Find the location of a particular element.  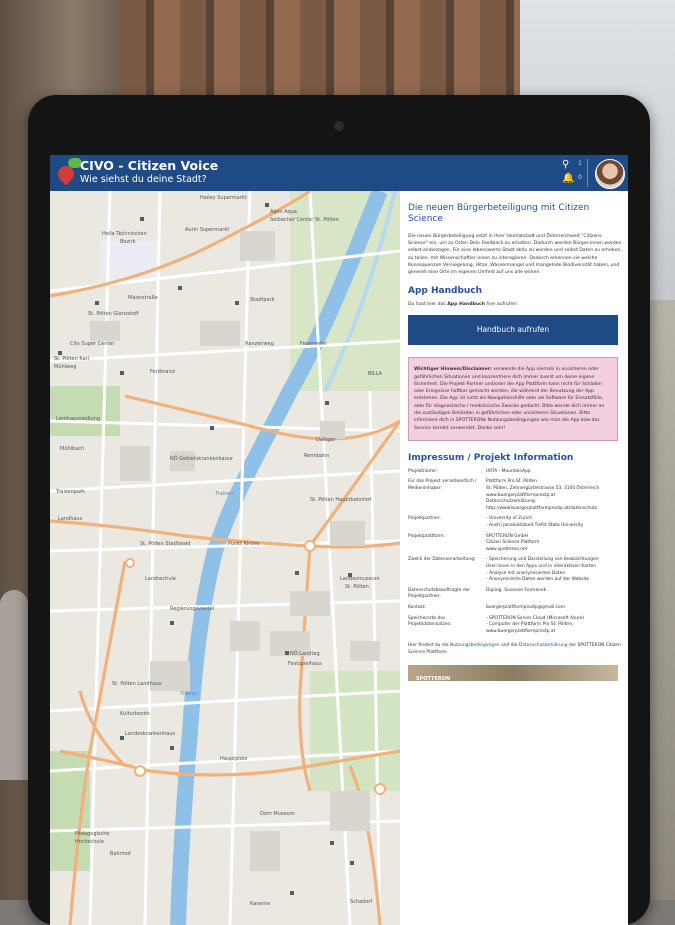

impressum-key: Zweck der Datenverarbeitung: is located at coordinates (442, 560).